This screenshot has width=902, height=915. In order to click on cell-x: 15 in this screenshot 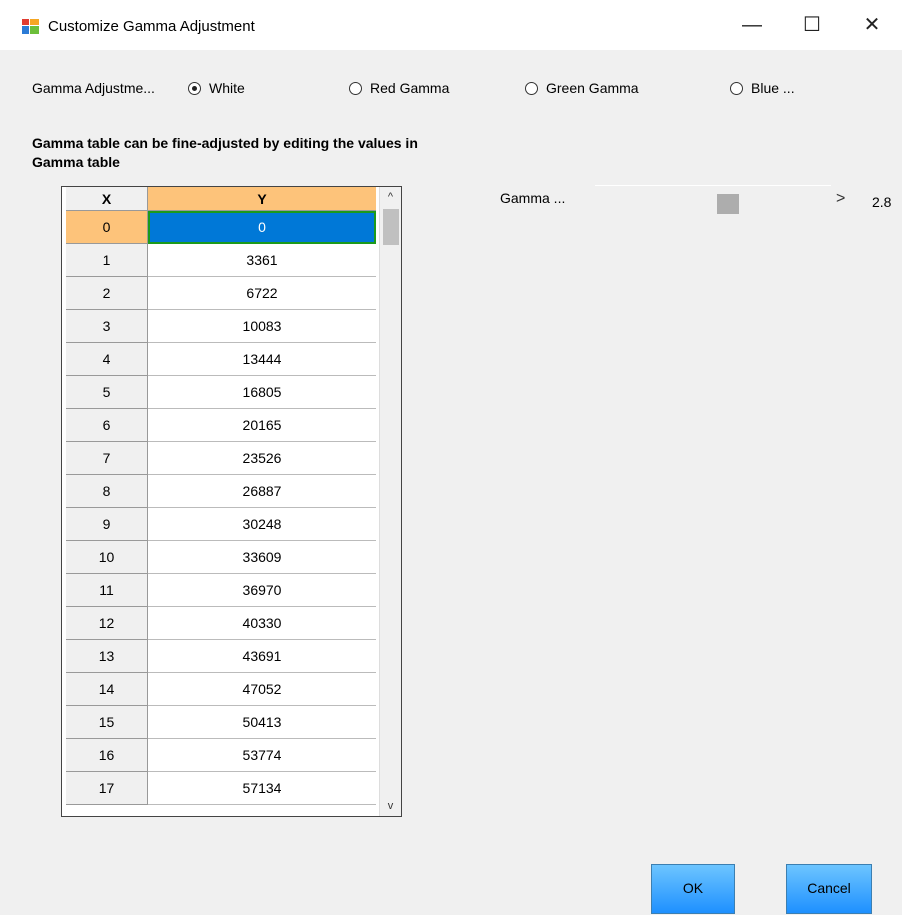, I will do `click(107, 722)`.